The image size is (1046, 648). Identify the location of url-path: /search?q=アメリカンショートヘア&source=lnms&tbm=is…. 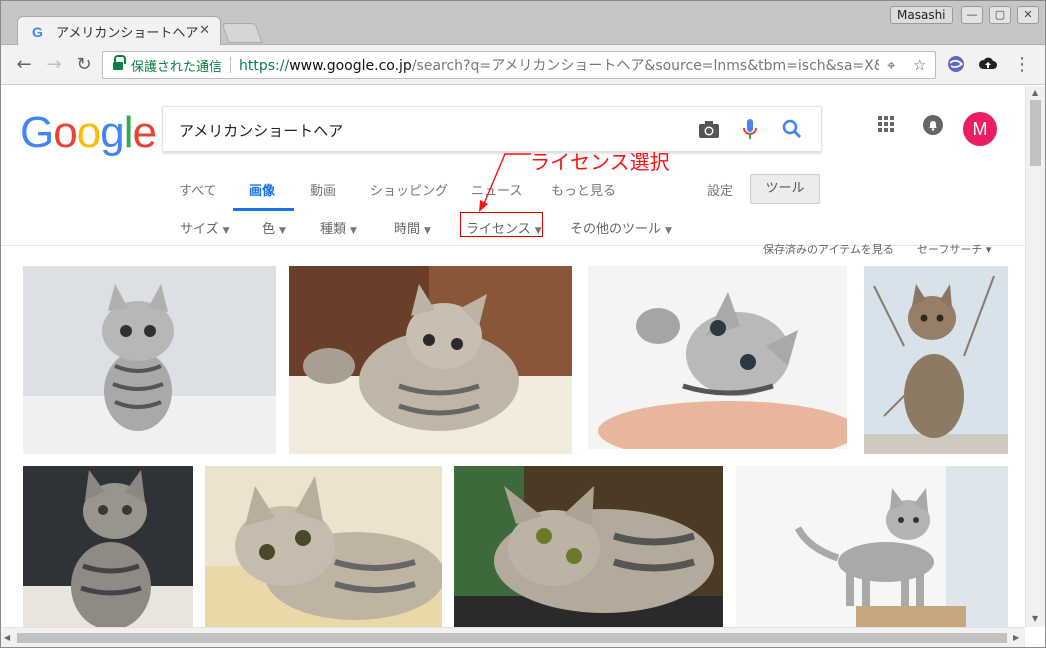
(645, 66).